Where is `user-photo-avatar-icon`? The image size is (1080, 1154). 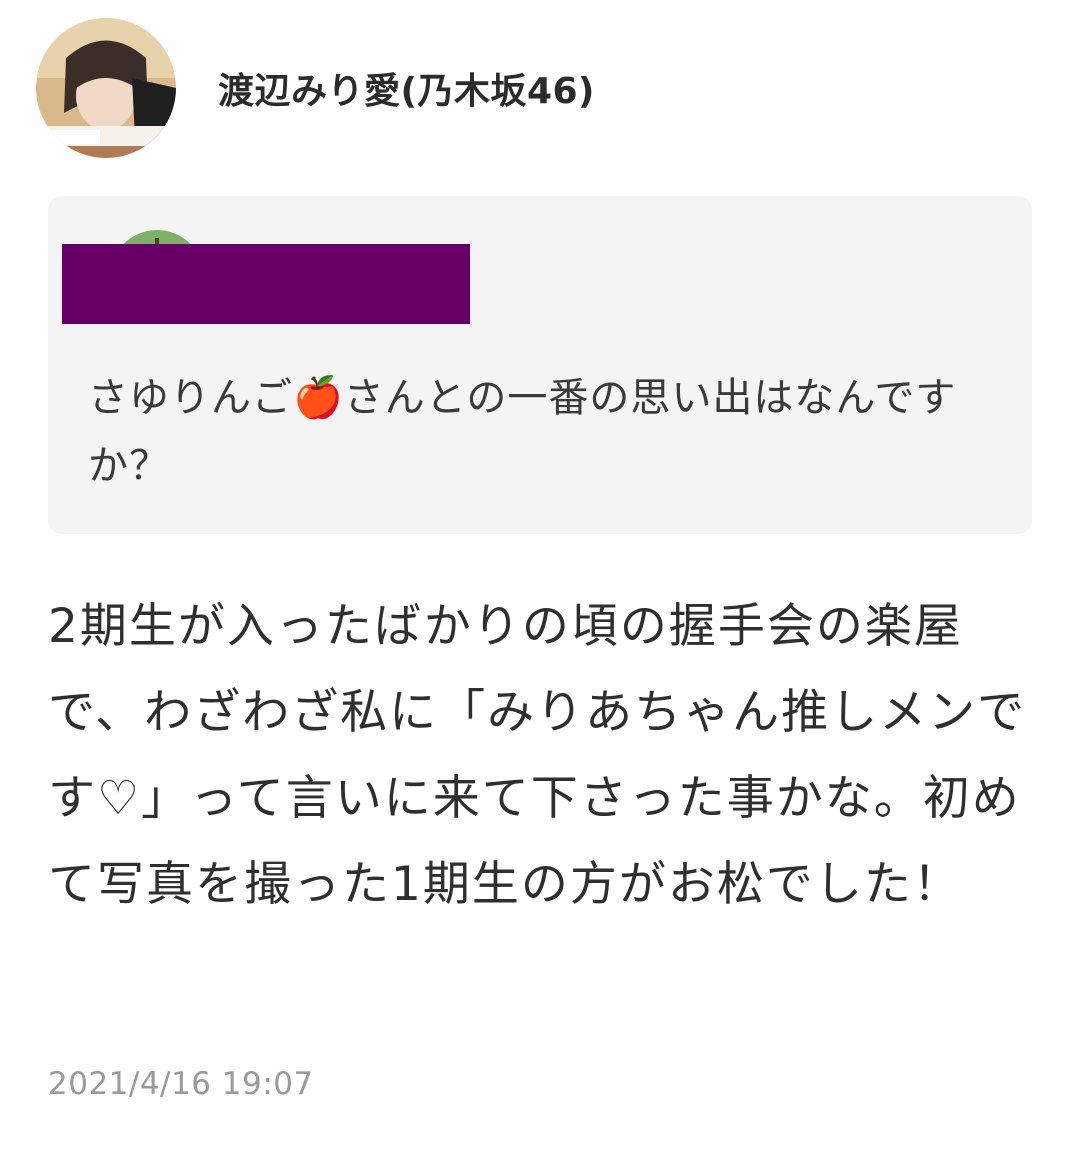
user-photo-avatar-icon is located at coordinates (106, 88).